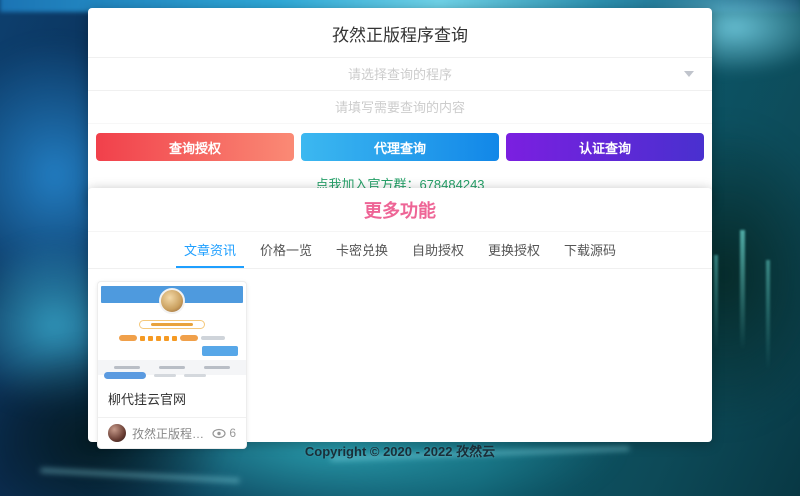  I want to click on article-thumbnail, so click(172, 330).